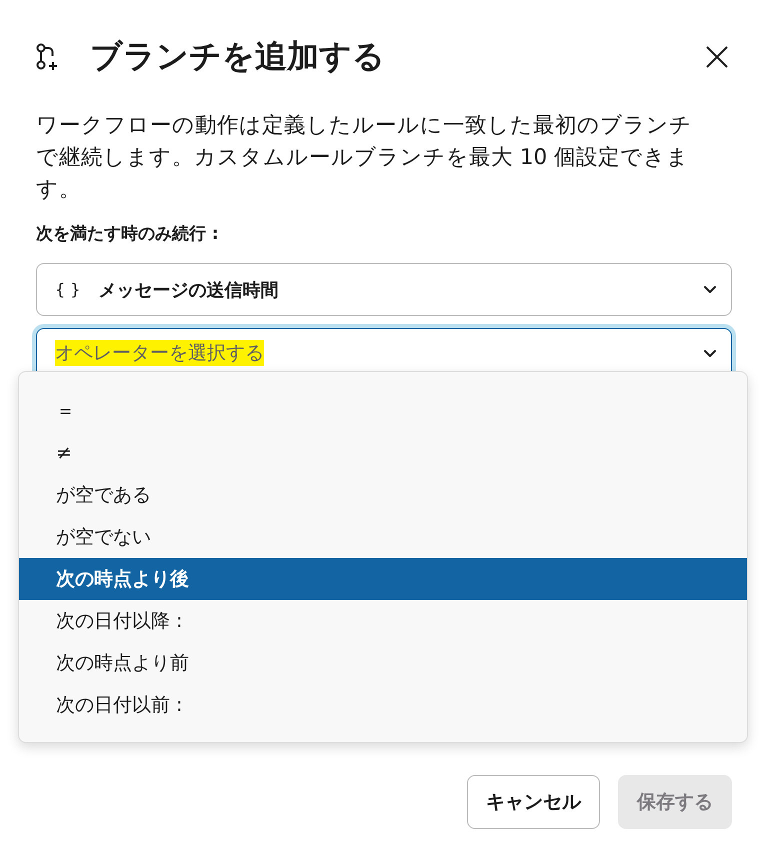 This screenshot has width=763, height=856. Describe the element at coordinates (364, 158) in the screenshot. I see `description: ワークフローの動作は定義したルールに一致した最初のブランチで継続します。カスタムルールブランチを最大 10 個設定できます。` at that location.